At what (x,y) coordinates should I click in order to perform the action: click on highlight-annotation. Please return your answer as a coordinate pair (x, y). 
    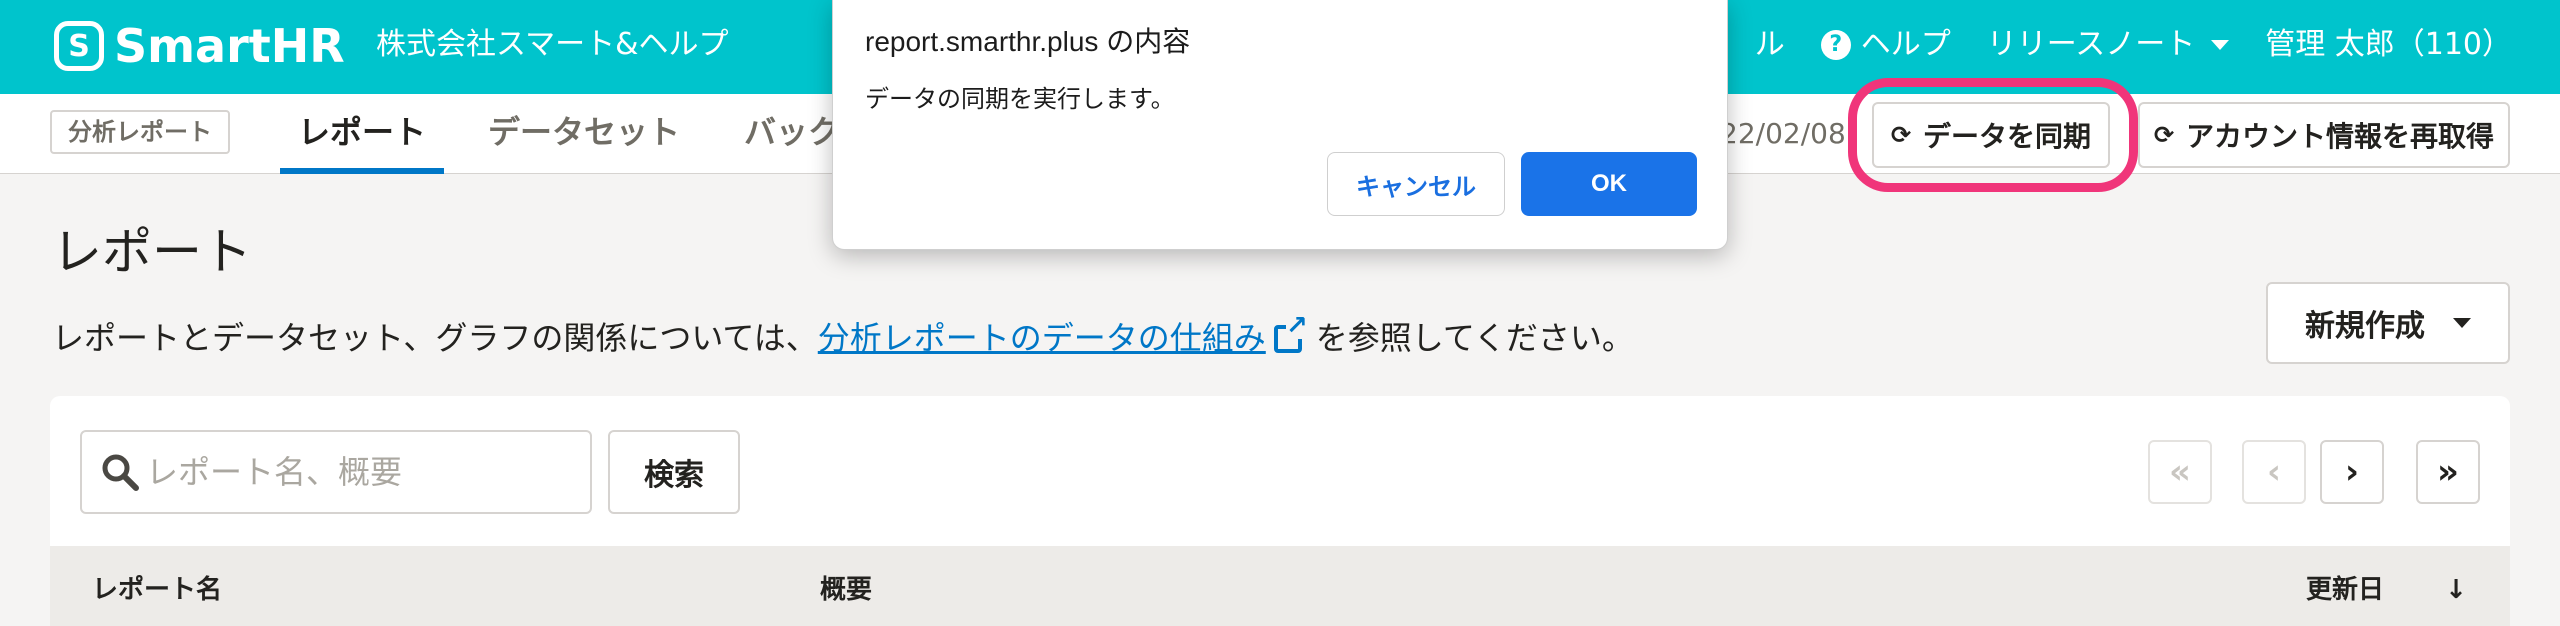
    Looking at the image, I should click on (1993, 135).